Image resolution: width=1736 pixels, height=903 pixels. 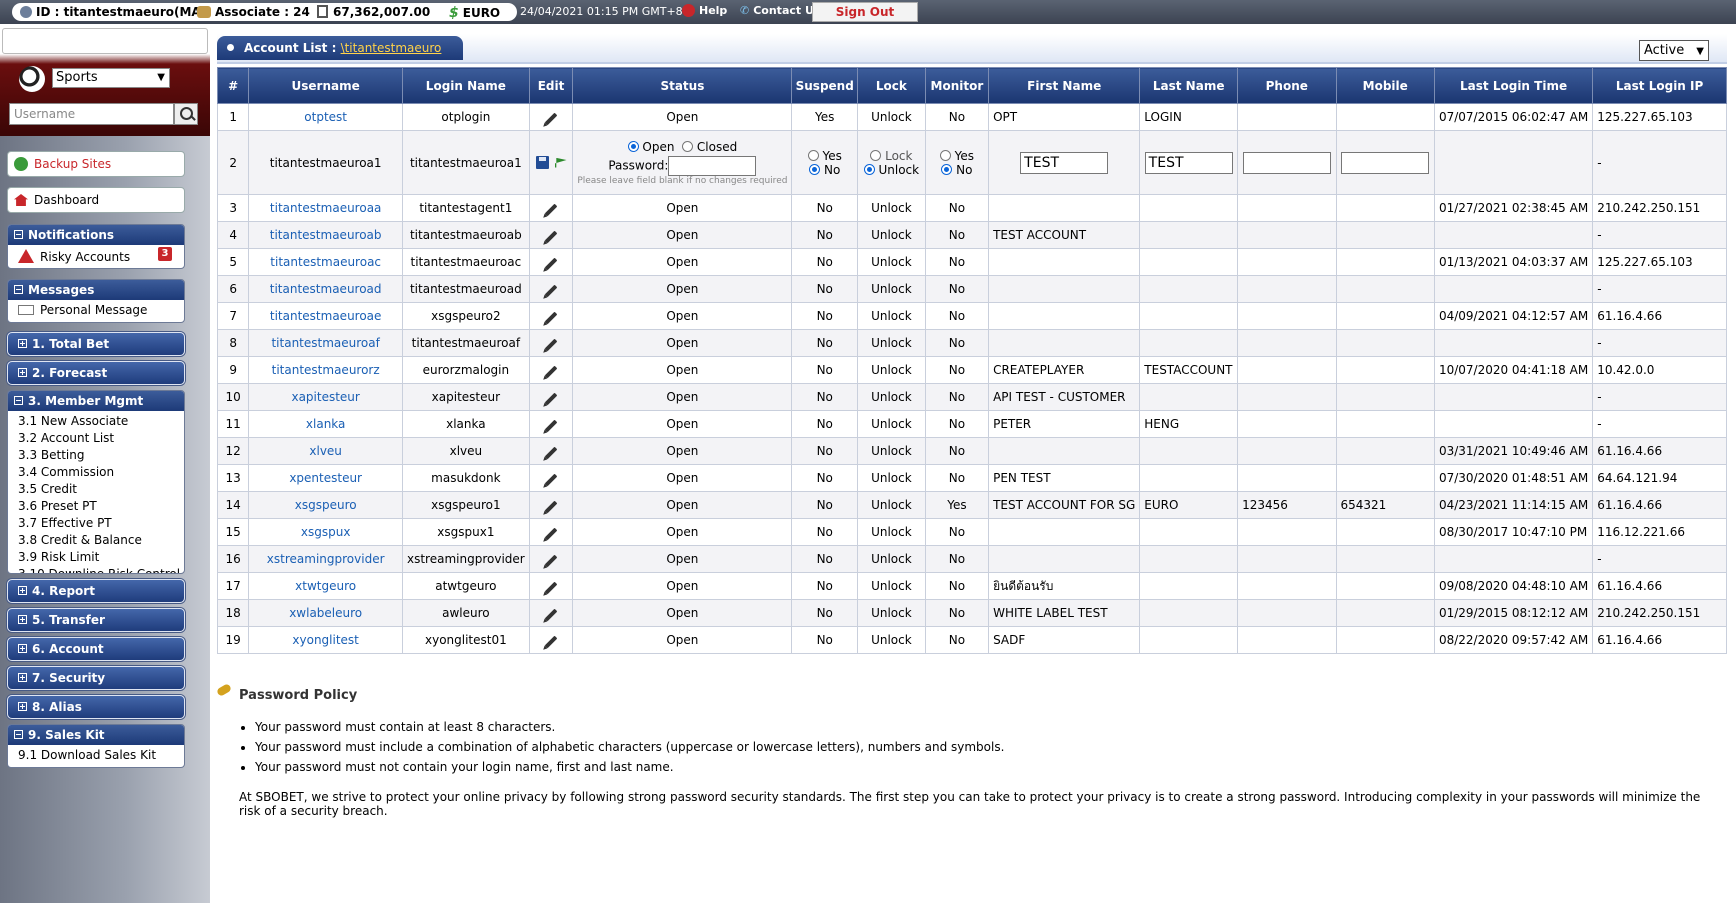 What do you see at coordinates (96, 754) in the screenshot?
I see `download-sales-kit-item: 9.1 Download Sales Kit` at bounding box center [96, 754].